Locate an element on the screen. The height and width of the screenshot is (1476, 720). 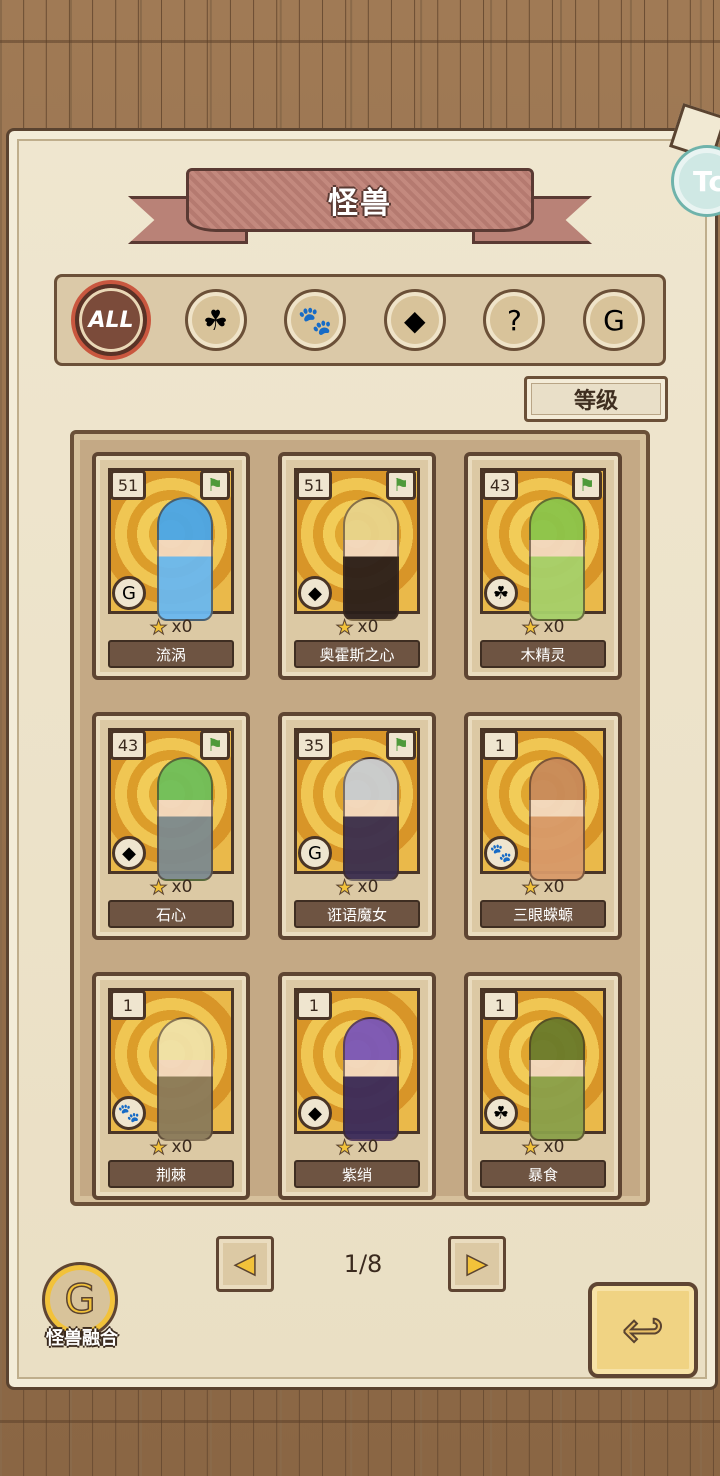
monster-fusion-button: G 怪兽融合 is located at coordinates (82, 1310).